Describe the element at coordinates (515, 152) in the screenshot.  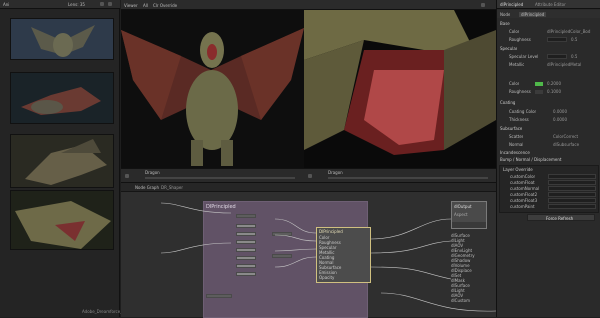
I see `section-incandescence: Incandescence` at that location.